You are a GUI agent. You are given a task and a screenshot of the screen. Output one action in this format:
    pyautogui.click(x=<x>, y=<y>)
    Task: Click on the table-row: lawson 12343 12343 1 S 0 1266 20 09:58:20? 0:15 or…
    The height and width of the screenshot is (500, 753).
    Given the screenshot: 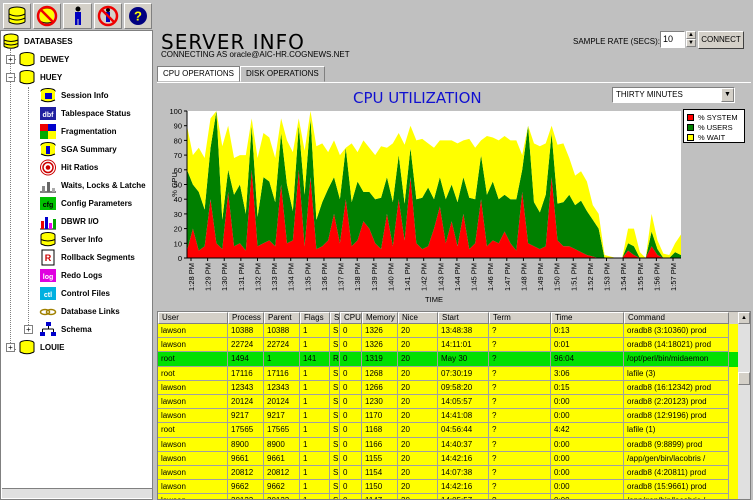 What is the action you would take?
    pyautogui.click(x=448, y=387)
    